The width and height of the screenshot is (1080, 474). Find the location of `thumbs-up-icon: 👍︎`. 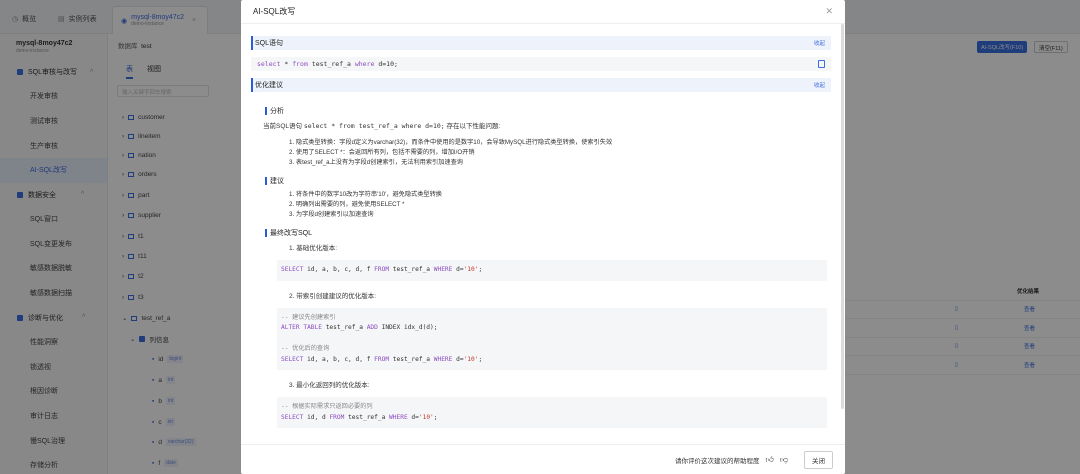

thumbs-up-icon: 👍︎ is located at coordinates (770, 460).